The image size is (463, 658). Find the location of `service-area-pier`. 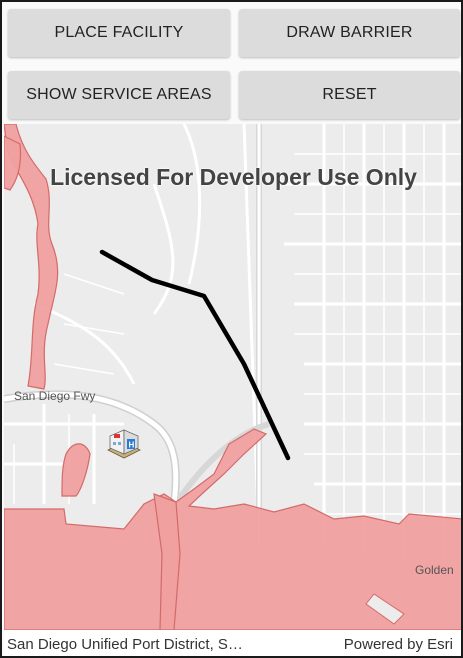

service-area-pier is located at coordinates (76, 470).